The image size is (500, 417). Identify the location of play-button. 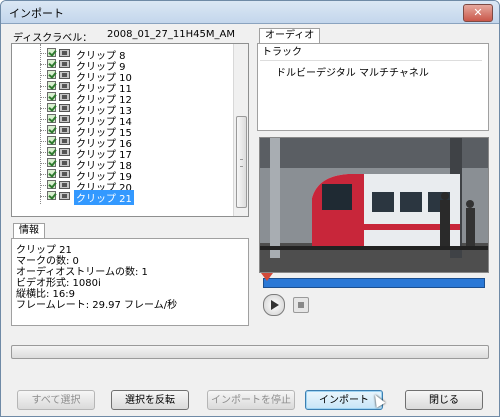
(274, 305).